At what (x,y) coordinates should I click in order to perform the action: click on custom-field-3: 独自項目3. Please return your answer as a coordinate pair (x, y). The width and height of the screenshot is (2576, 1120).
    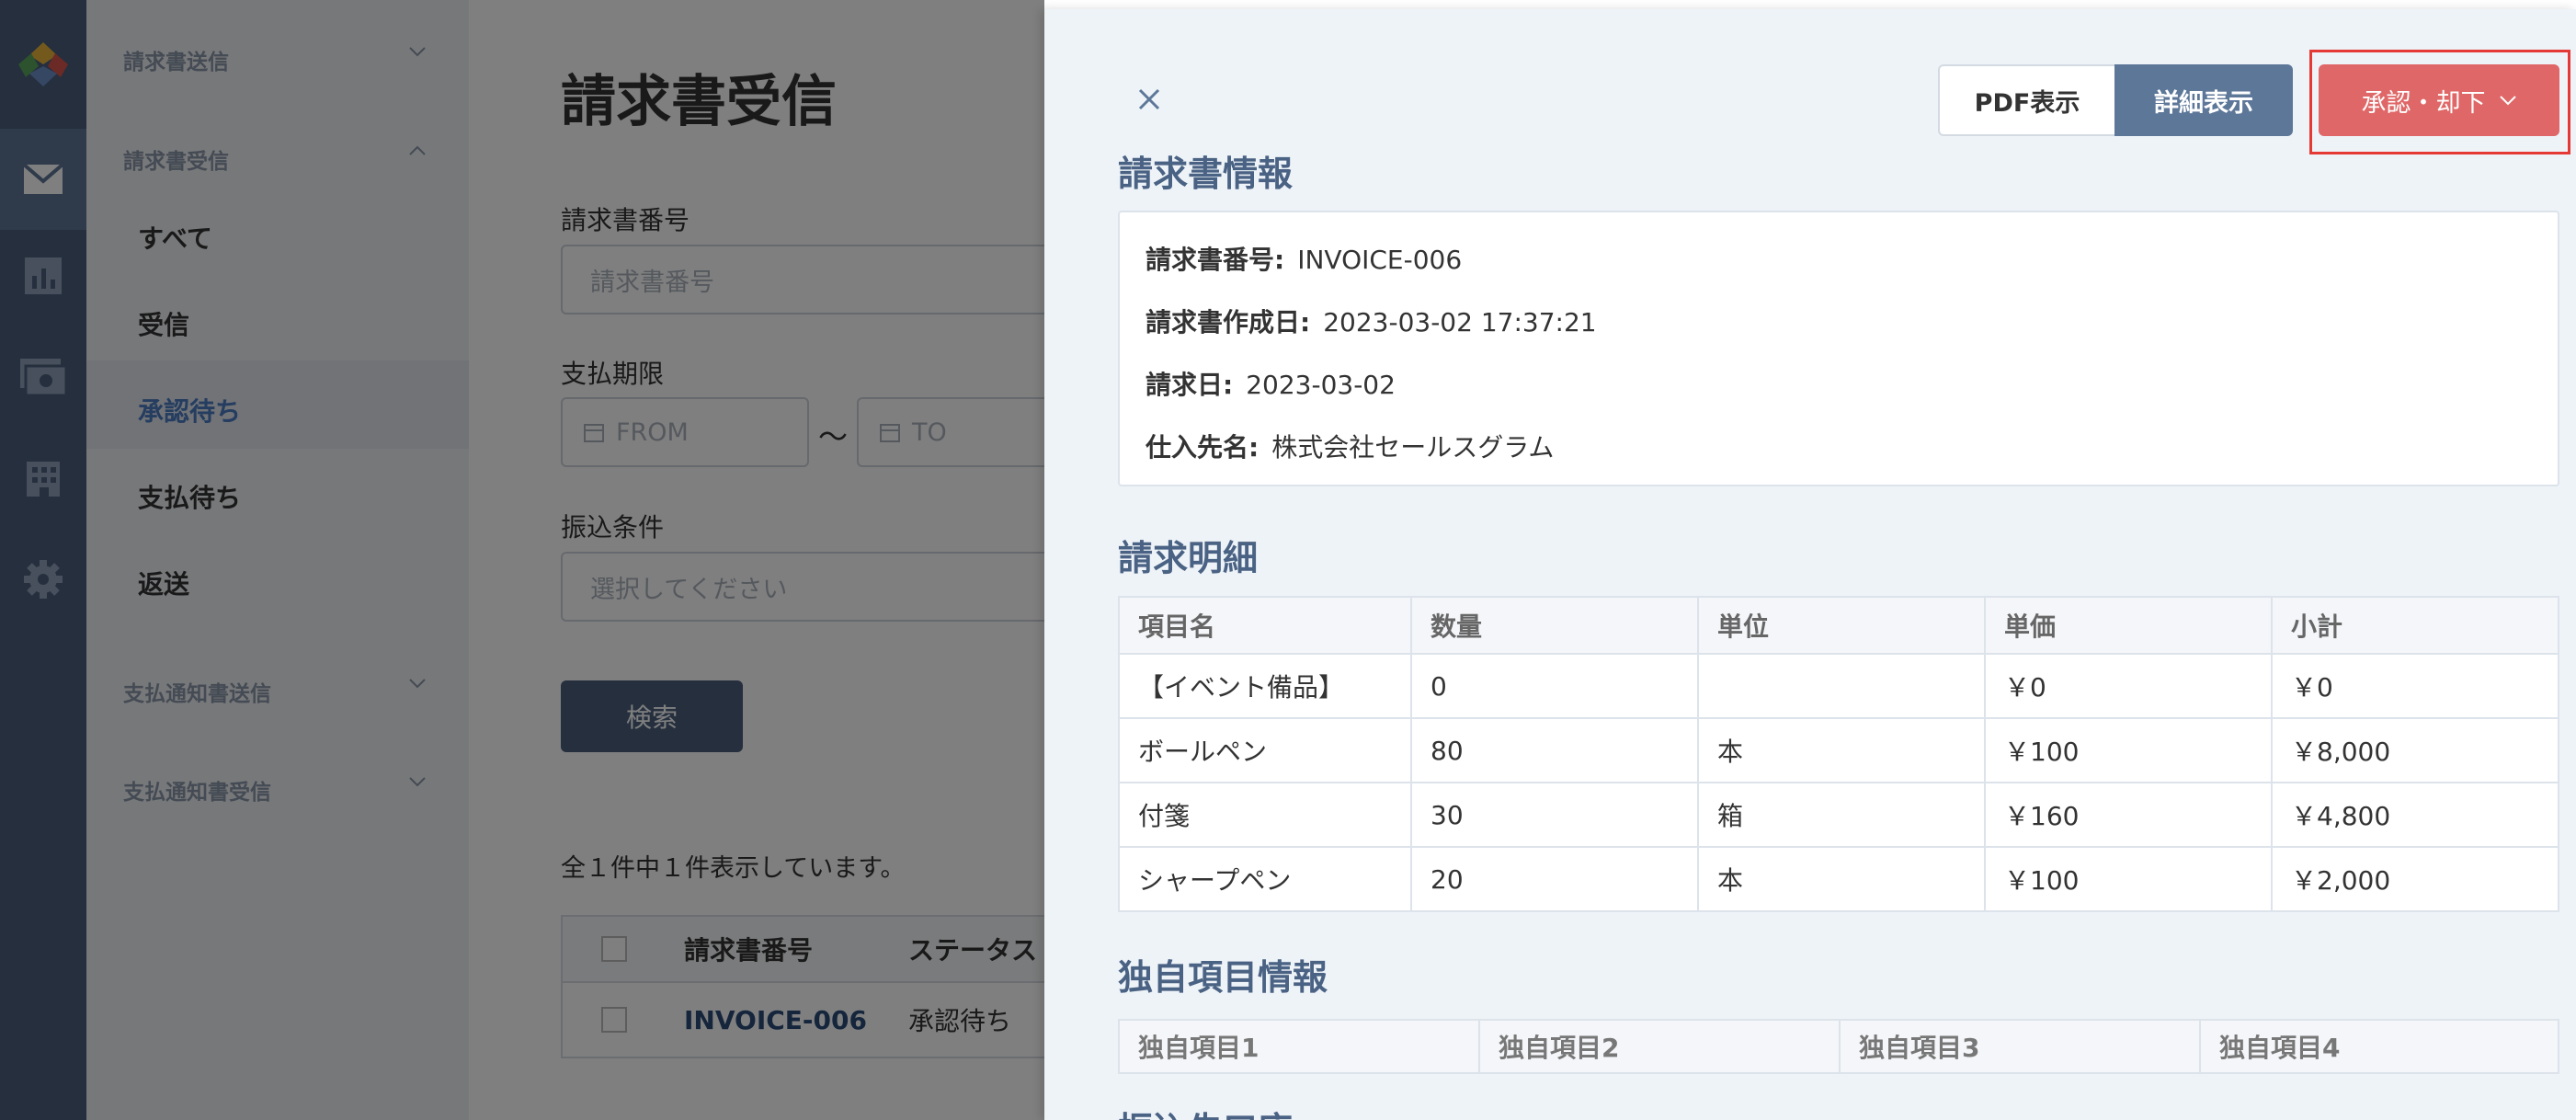
    Looking at the image, I should click on (2020, 1046).